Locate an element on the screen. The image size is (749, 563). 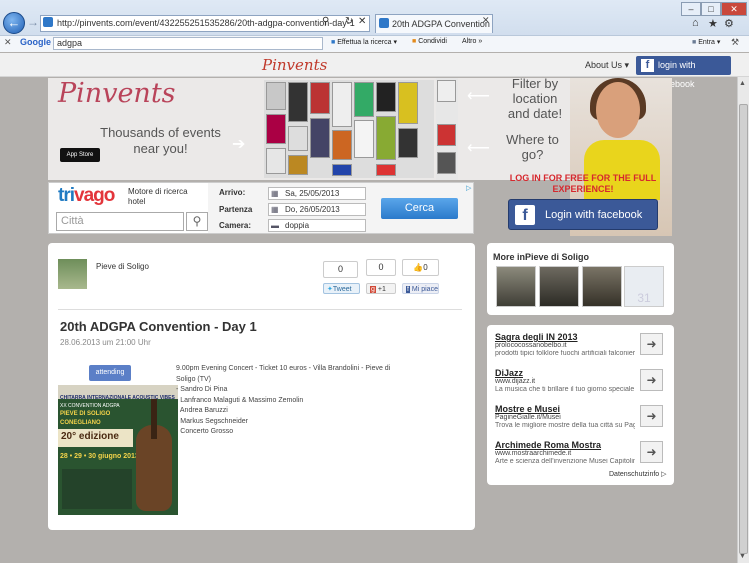
wrench-icon: ⚒ is located at coordinates (735, 42).